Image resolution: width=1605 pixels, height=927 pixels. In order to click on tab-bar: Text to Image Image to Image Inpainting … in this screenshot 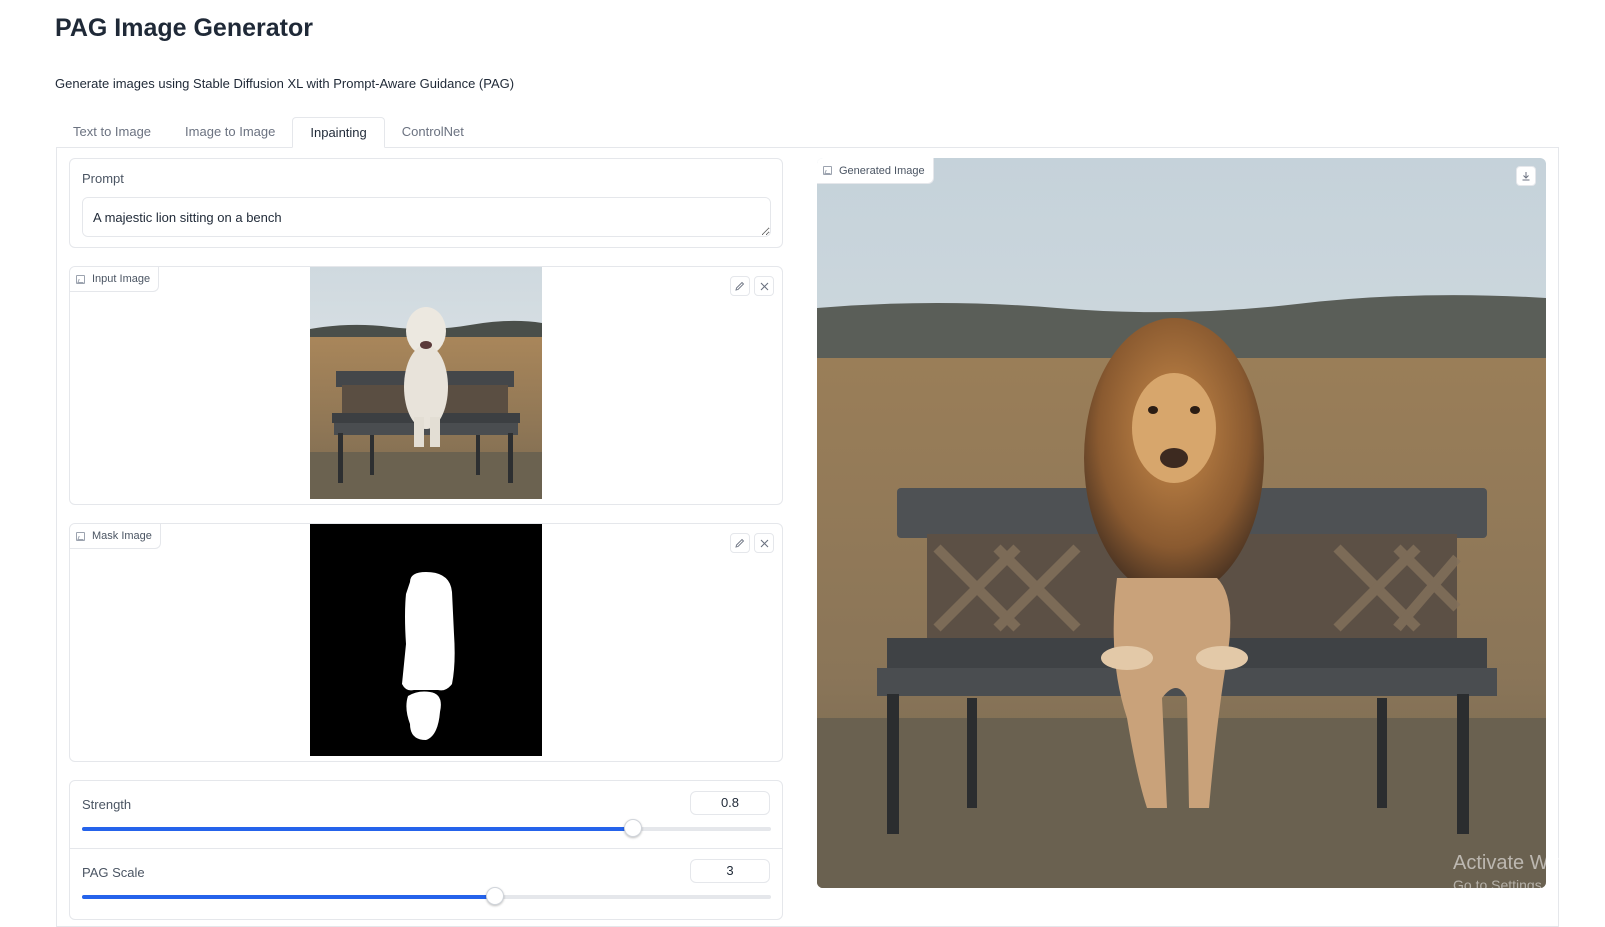, I will do `click(268, 132)`.